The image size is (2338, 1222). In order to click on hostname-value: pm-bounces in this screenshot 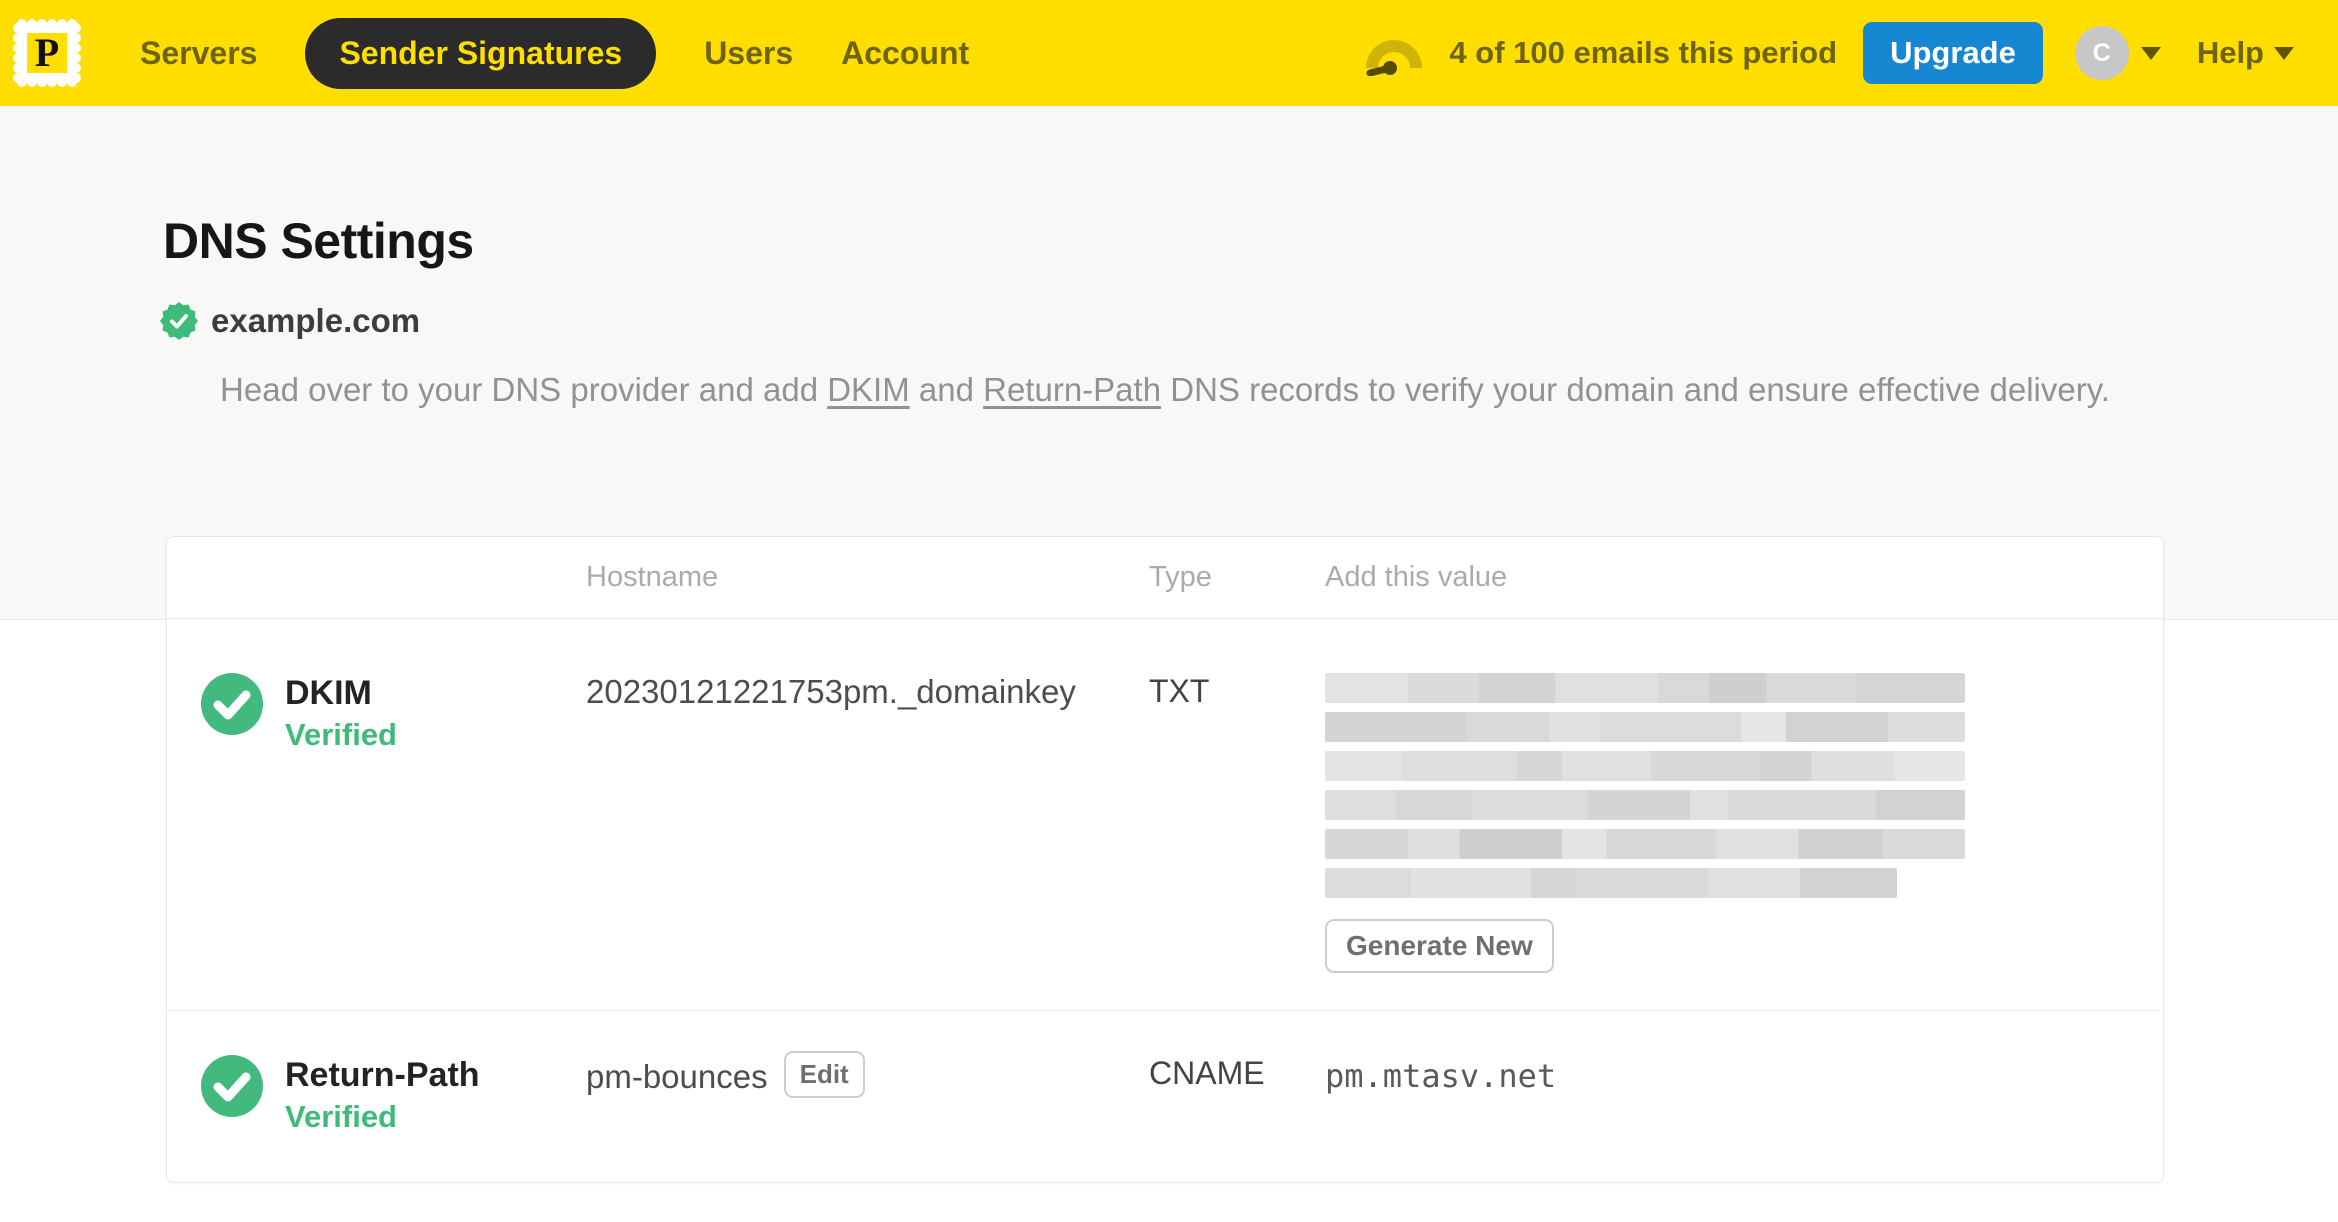, I will do `click(677, 1076)`.